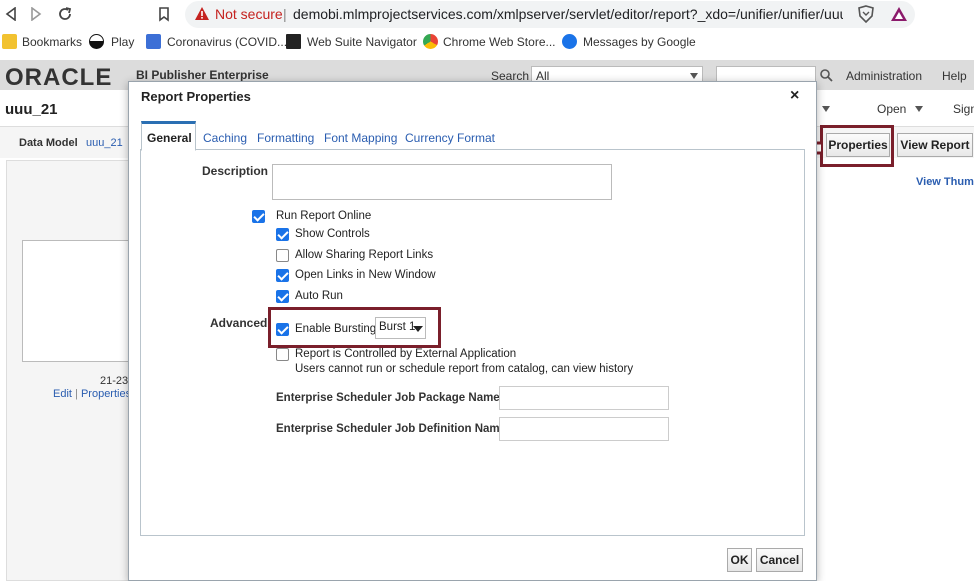 The width and height of the screenshot is (974, 581). I want to click on open-links-label: Open Links in New Window, so click(365, 275).